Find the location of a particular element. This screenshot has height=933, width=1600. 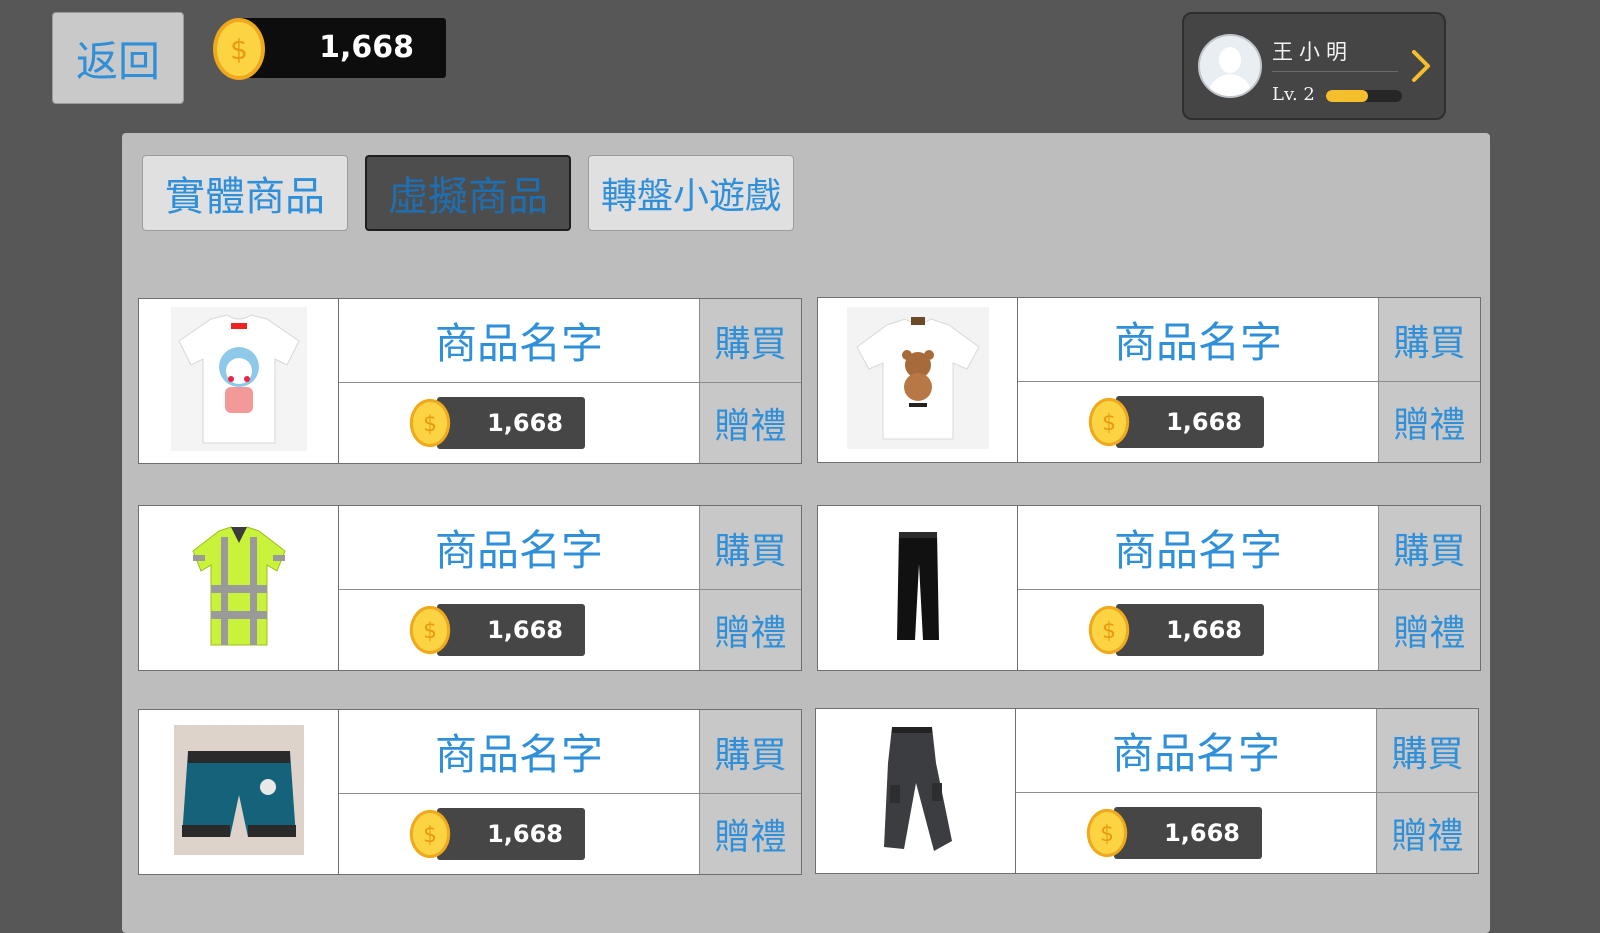

black-trousers-icon is located at coordinates (918, 588).